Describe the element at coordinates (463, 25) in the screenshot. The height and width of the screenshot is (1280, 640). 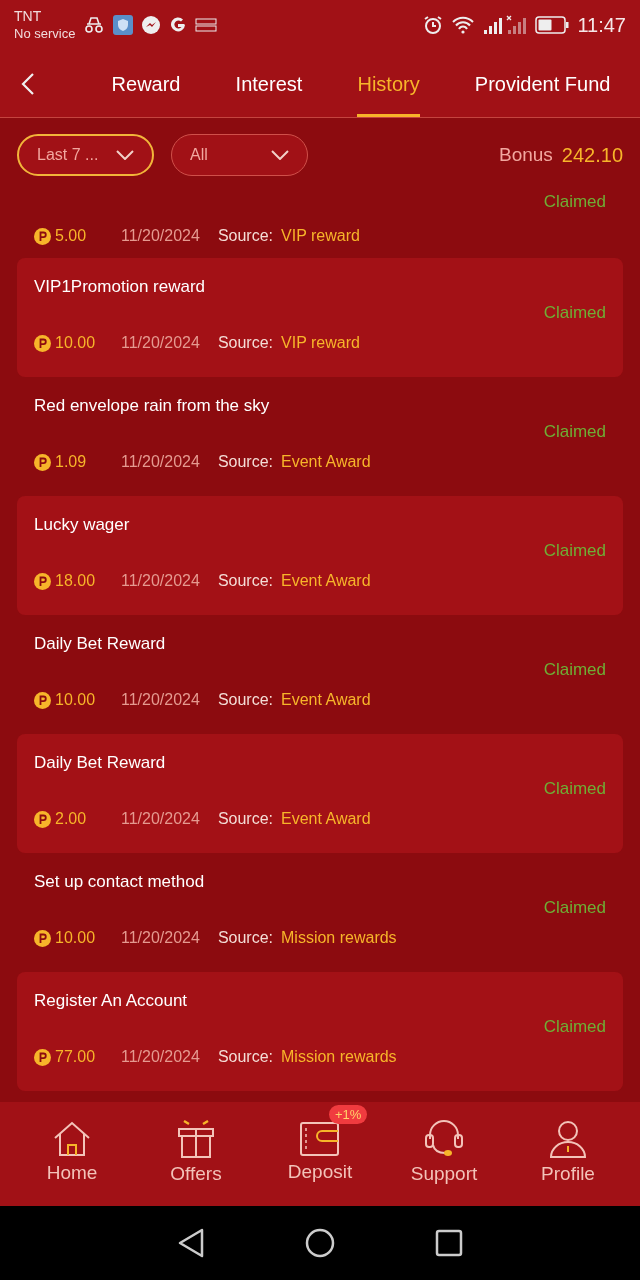
I see `wifi-icon` at that location.